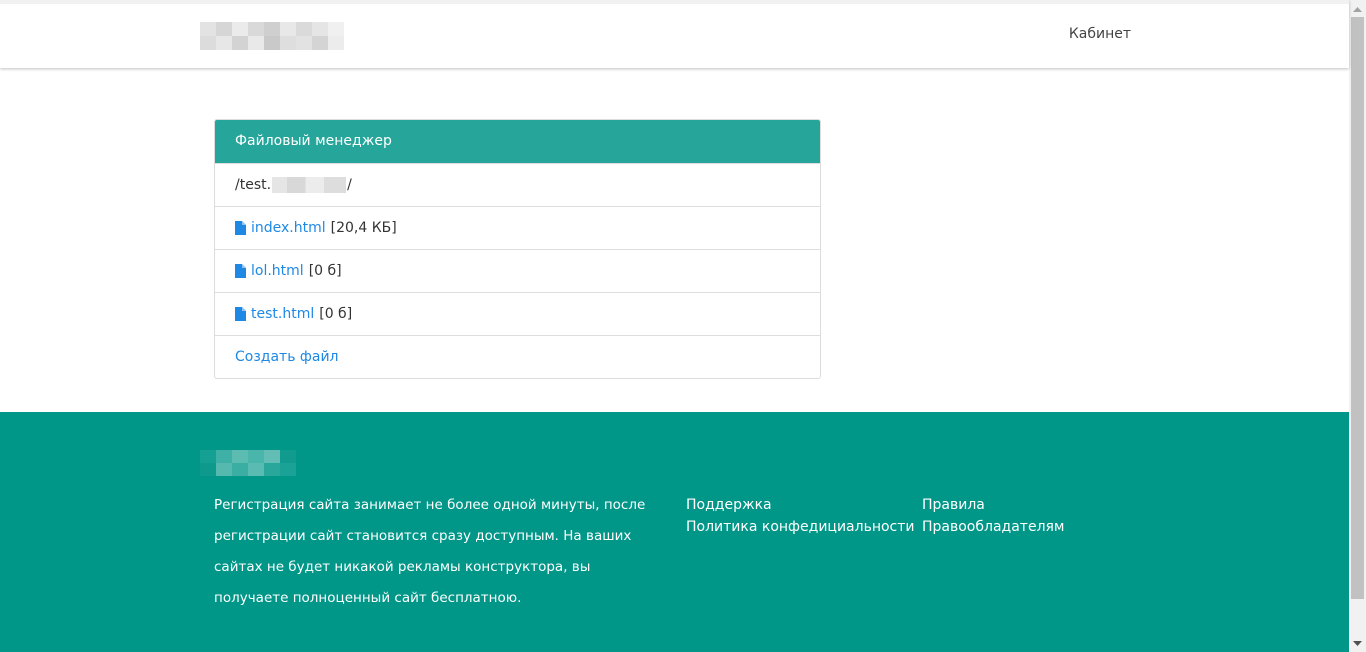  What do you see at coordinates (349, 185) in the screenshot?
I see `path-suffix: /` at bounding box center [349, 185].